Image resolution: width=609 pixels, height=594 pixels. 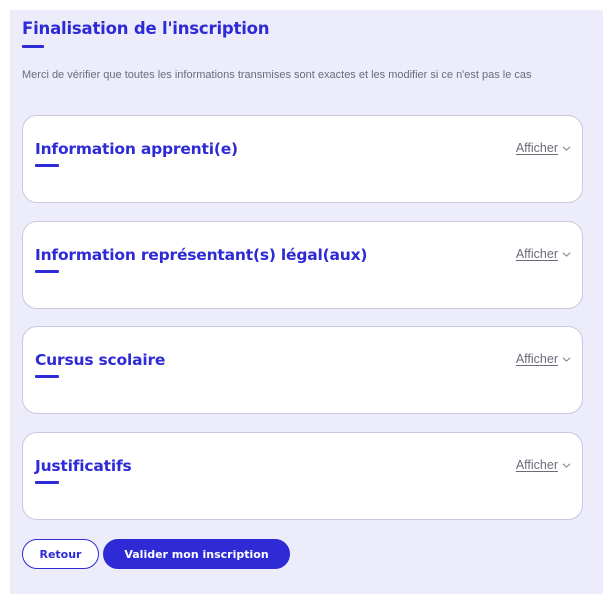 What do you see at coordinates (201, 255) in the screenshot?
I see `section-title: Information représentant(s) légal(aux)` at bounding box center [201, 255].